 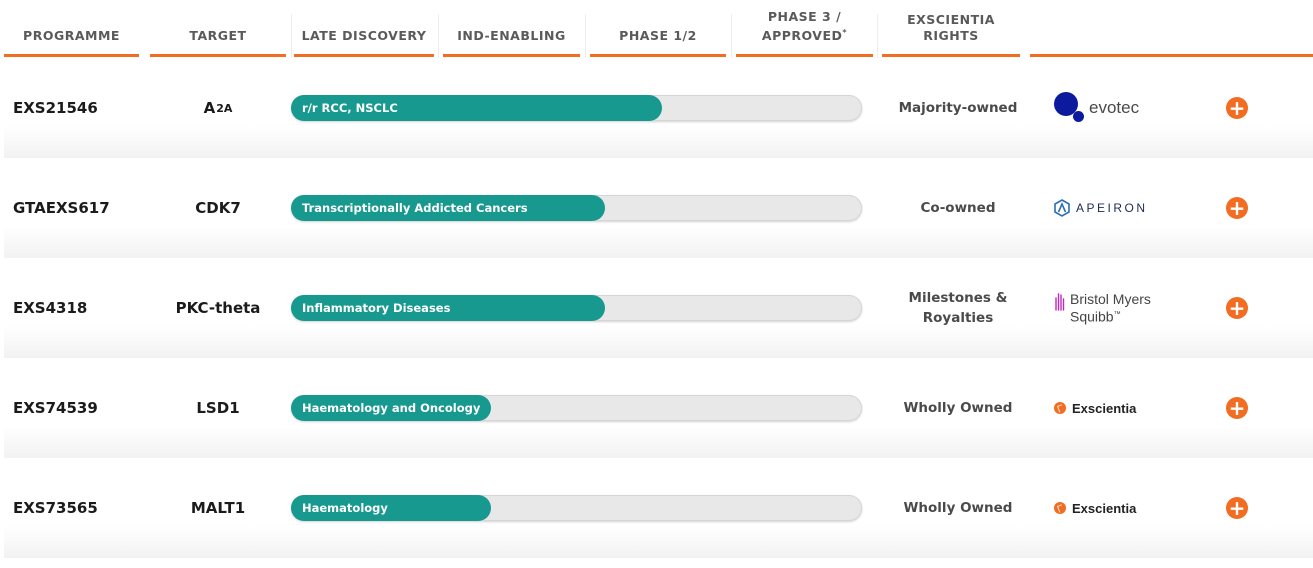 What do you see at coordinates (218, 308) in the screenshot?
I see `target-name: PKC-theta` at bounding box center [218, 308].